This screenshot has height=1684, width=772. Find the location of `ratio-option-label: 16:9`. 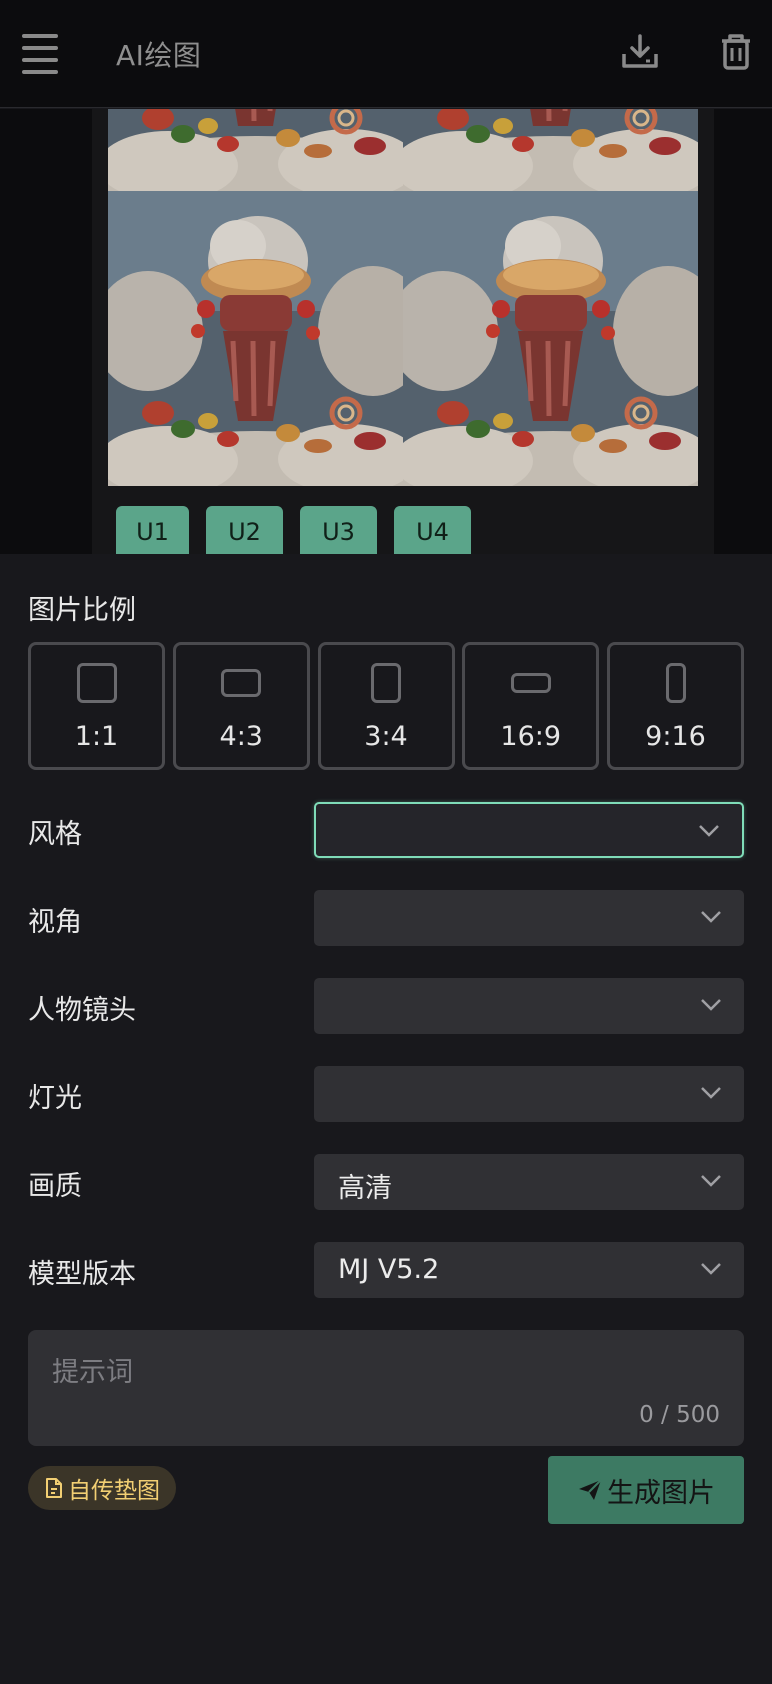

ratio-option-label: 16:9 is located at coordinates (531, 736).